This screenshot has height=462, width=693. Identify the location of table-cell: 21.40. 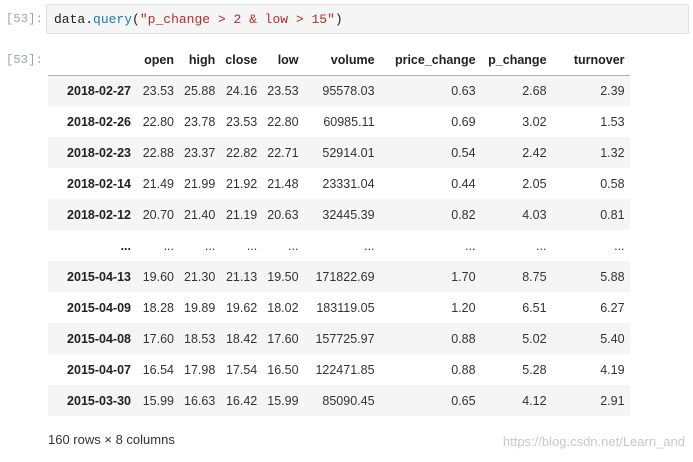
(200, 214).